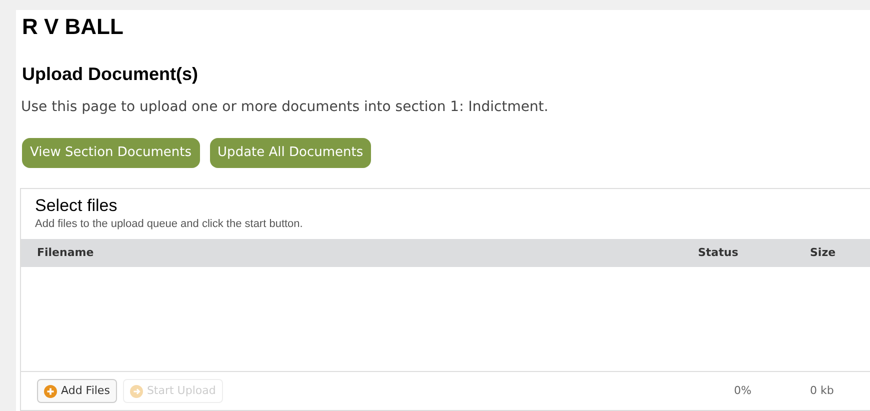 Image resolution: width=870 pixels, height=411 pixels. I want to click on uploader-button: Add Files, so click(77, 391).